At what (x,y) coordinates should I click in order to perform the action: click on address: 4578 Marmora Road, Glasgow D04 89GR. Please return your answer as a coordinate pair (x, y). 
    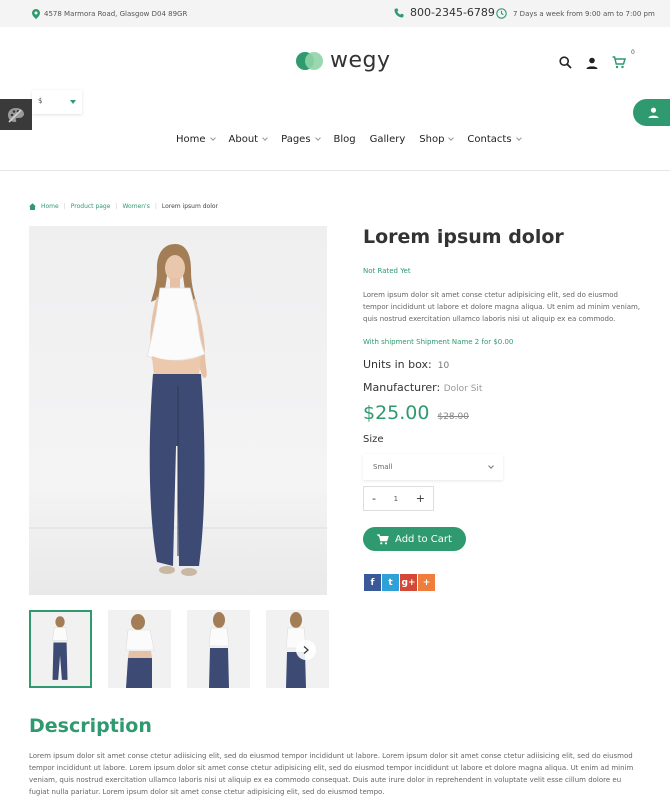
    Looking at the image, I should click on (109, 14).